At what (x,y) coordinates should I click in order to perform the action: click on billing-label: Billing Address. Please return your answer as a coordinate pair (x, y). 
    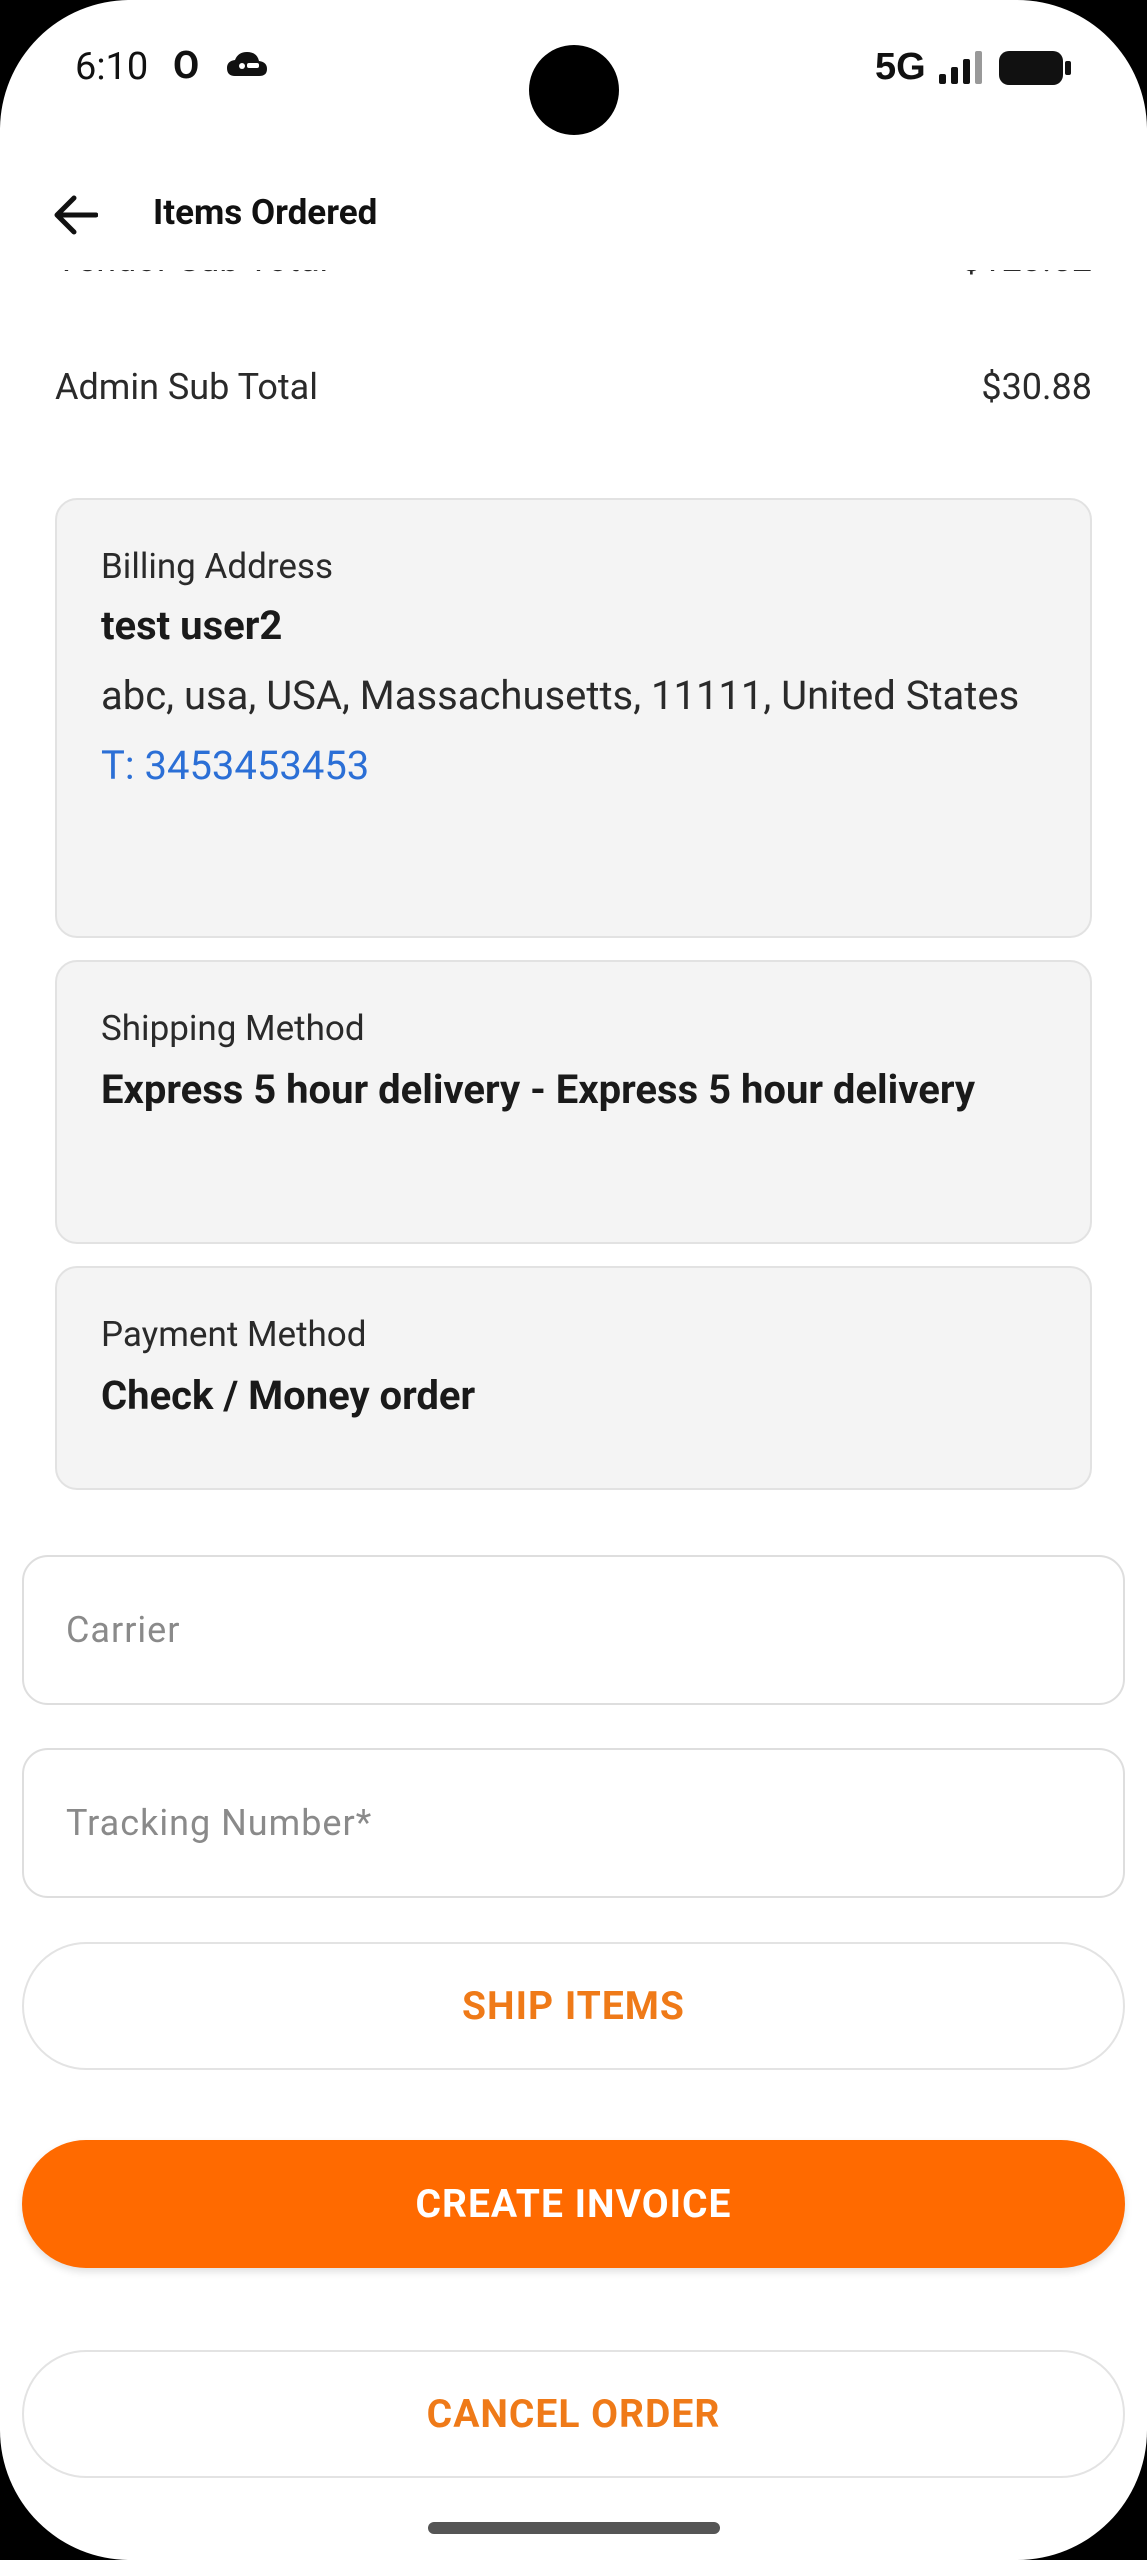
    Looking at the image, I should click on (217, 566).